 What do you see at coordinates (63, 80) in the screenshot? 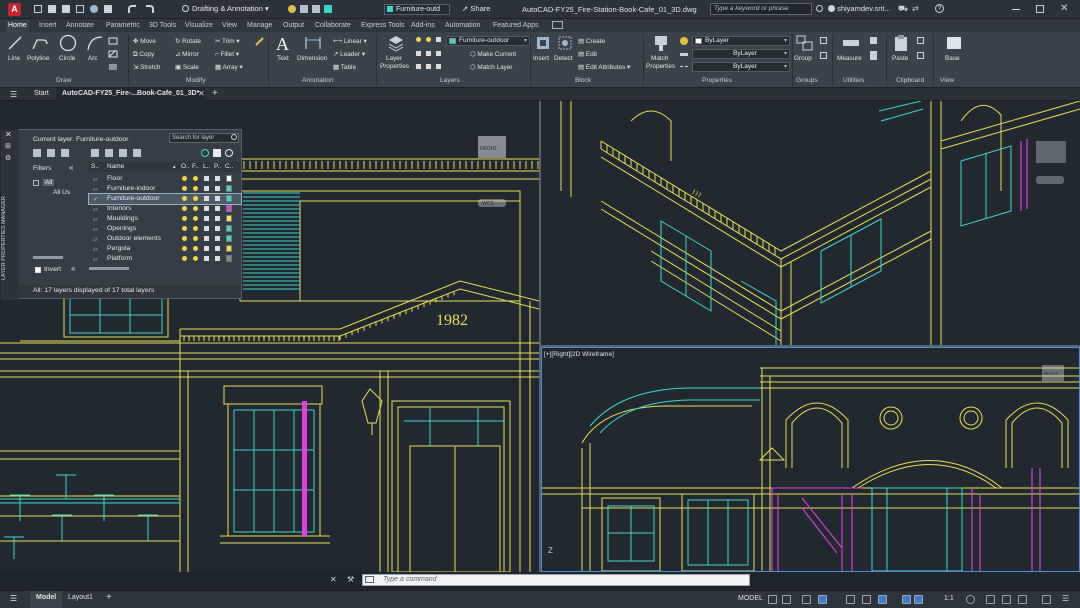
I see `draw-group-label: Draw` at bounding box center [63, 80].